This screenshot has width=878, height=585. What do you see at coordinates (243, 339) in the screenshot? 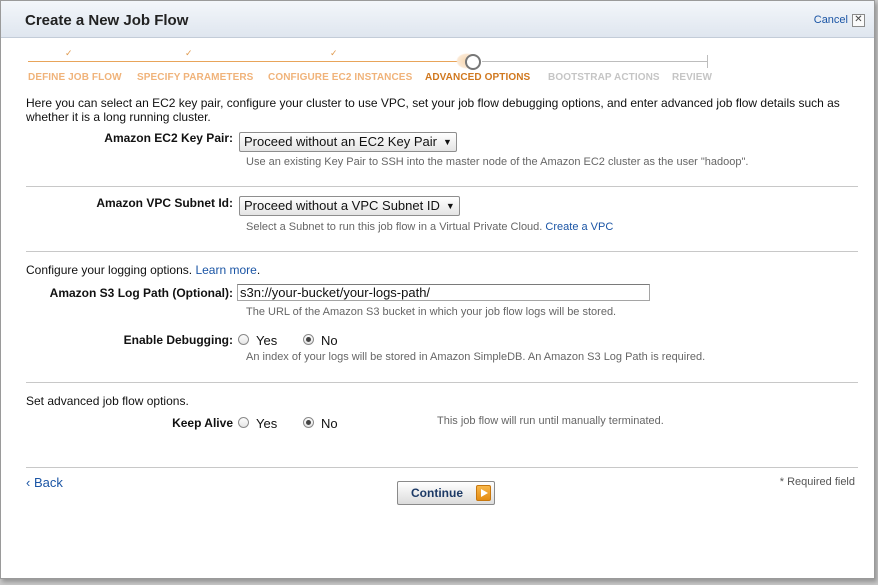
I see `debugging-yes-radio` at bounding box center [243, 339].